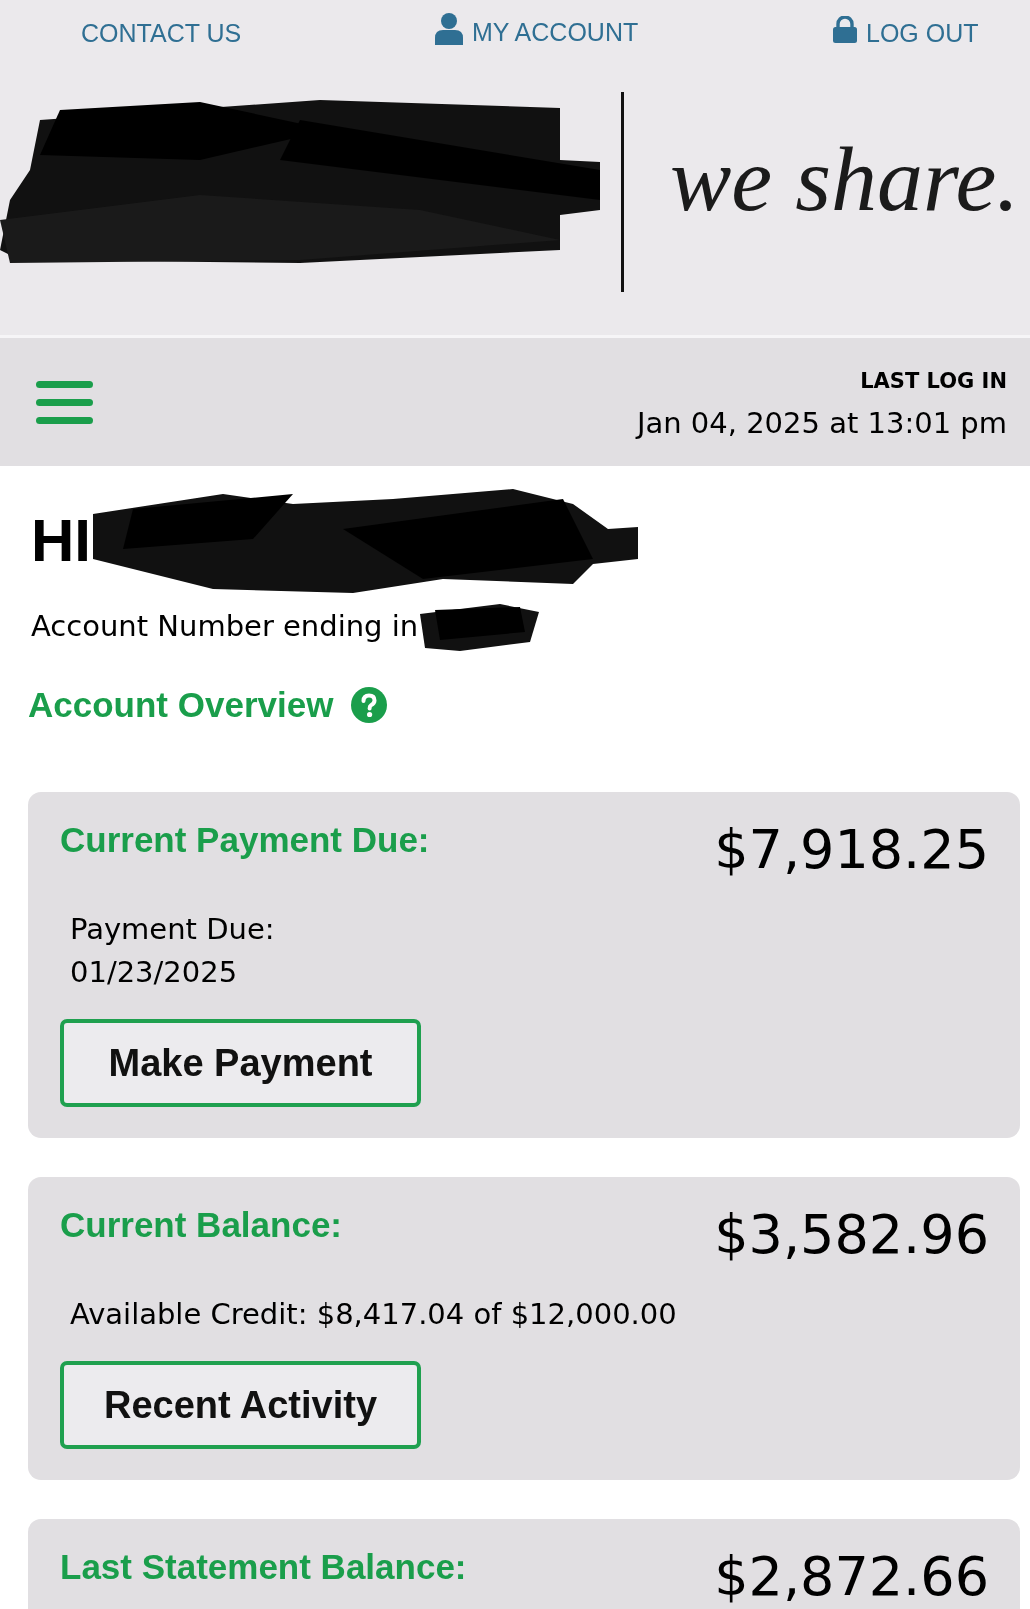  I want to click on menu-icon, so click(64, 402).